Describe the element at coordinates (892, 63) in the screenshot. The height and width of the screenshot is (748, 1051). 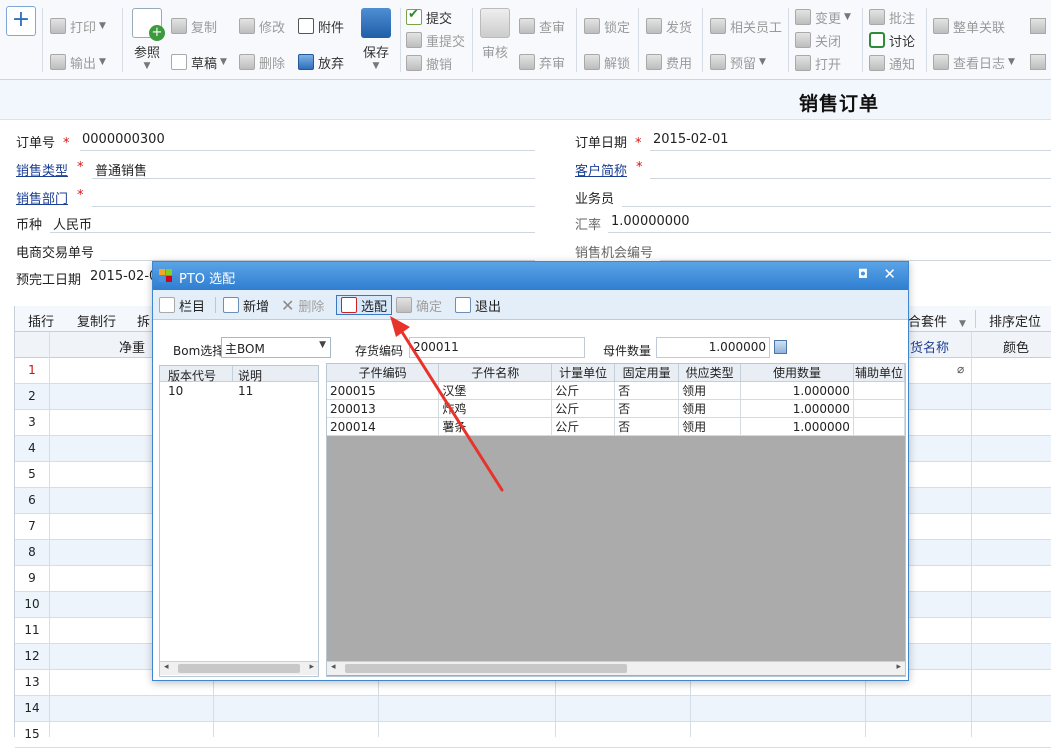
I see `notify-button: 通知` at that location.